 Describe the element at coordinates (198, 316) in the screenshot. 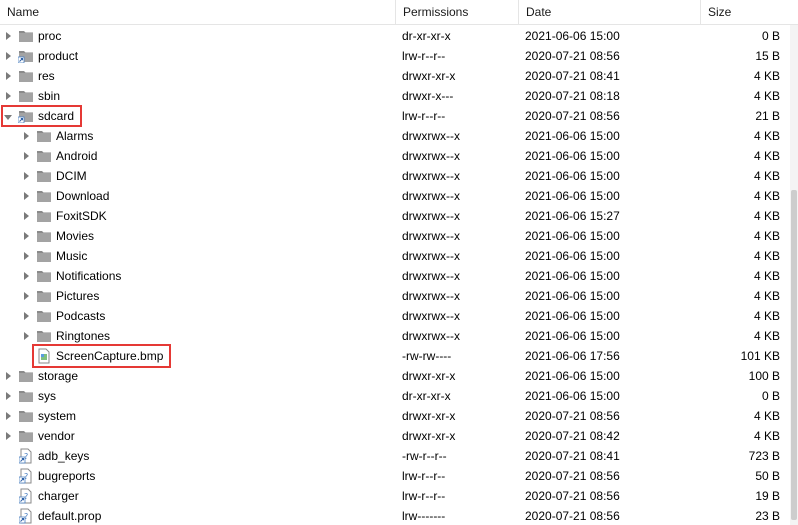

I see `name-cell: Podcasts` at that location.